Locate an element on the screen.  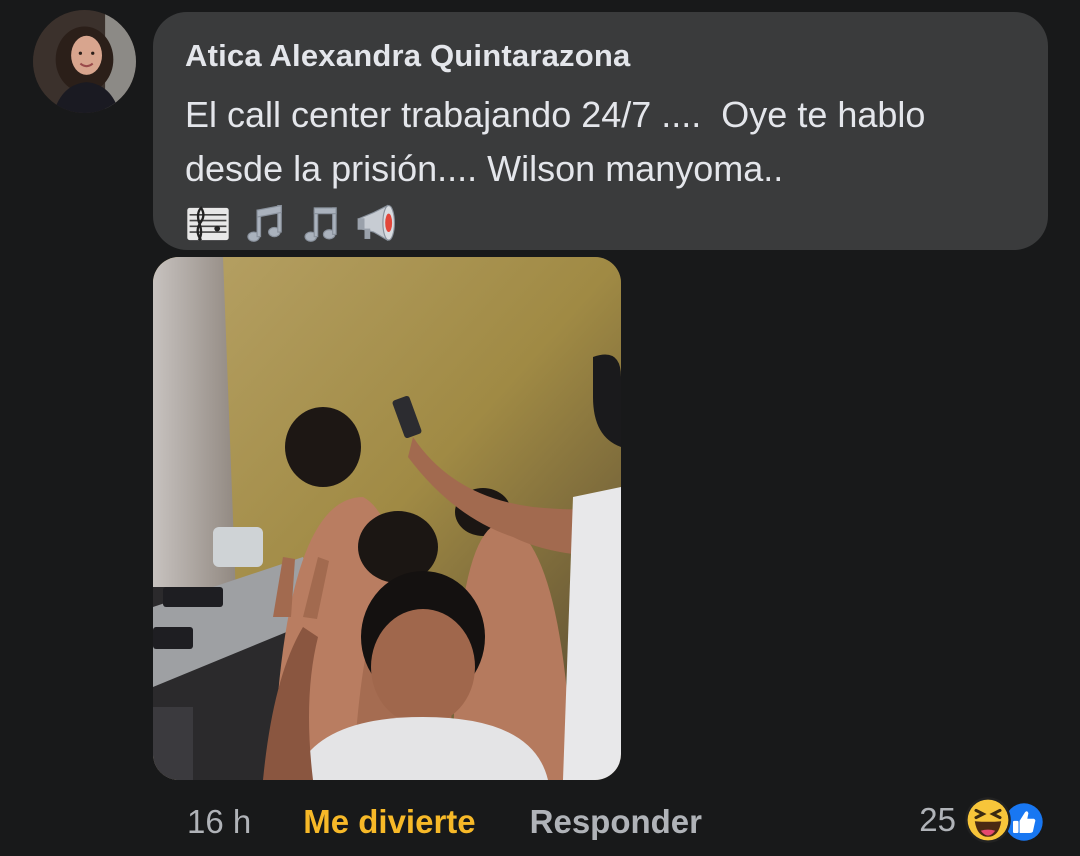
emoji-row is located at coordinates (600, 224).